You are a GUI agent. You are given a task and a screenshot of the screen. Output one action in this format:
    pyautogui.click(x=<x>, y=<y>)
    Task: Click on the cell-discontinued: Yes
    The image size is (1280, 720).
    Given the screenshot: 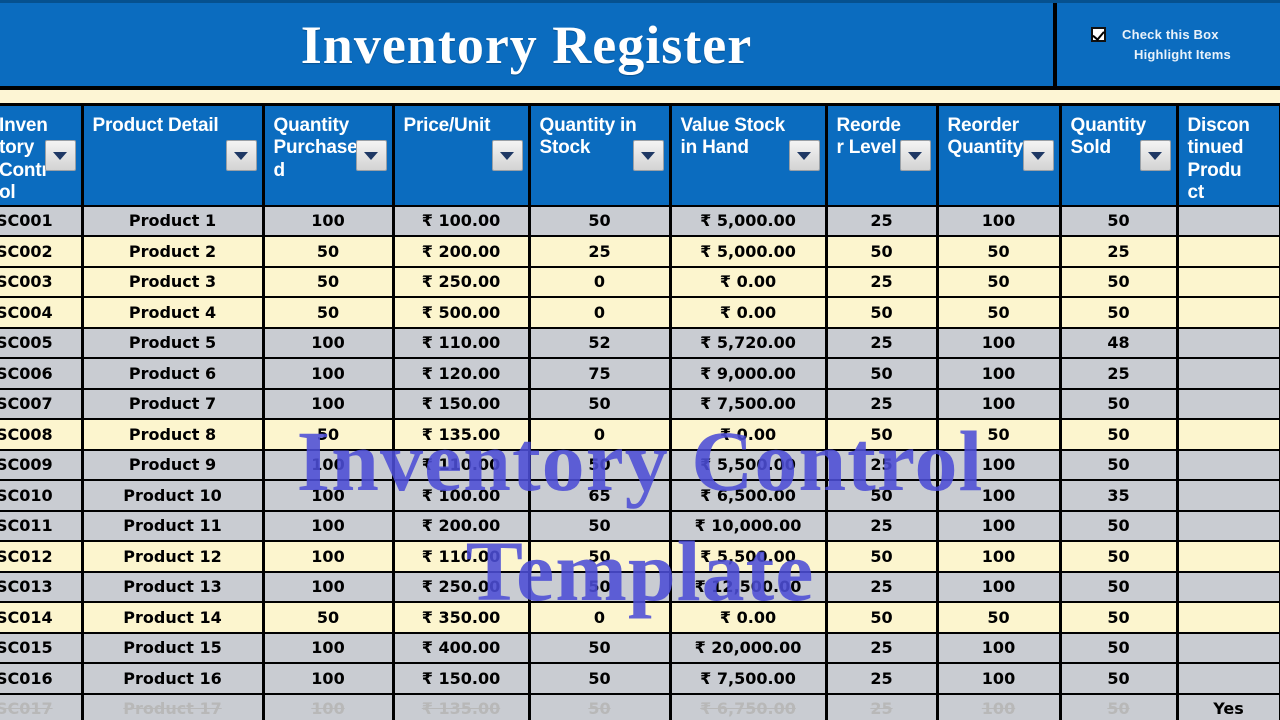 What is the action you would take?
    pyautogui.click(x=1228, y=706)
    